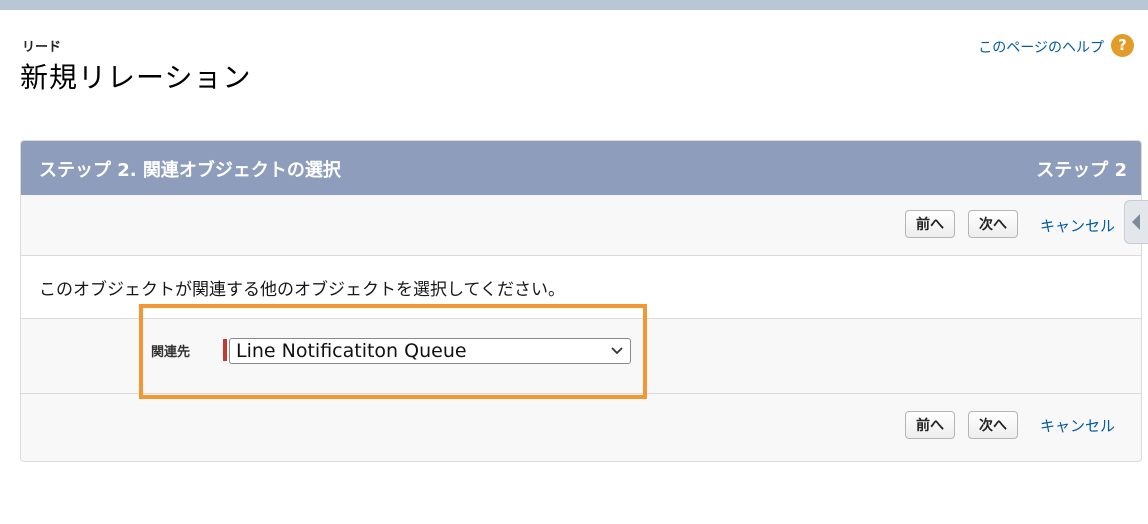 This screenshot has width=1148, height=524. Describe the element at coordinates (993, 425) in the screenshot. I see `next-button-bottom: 次へ` at that location.